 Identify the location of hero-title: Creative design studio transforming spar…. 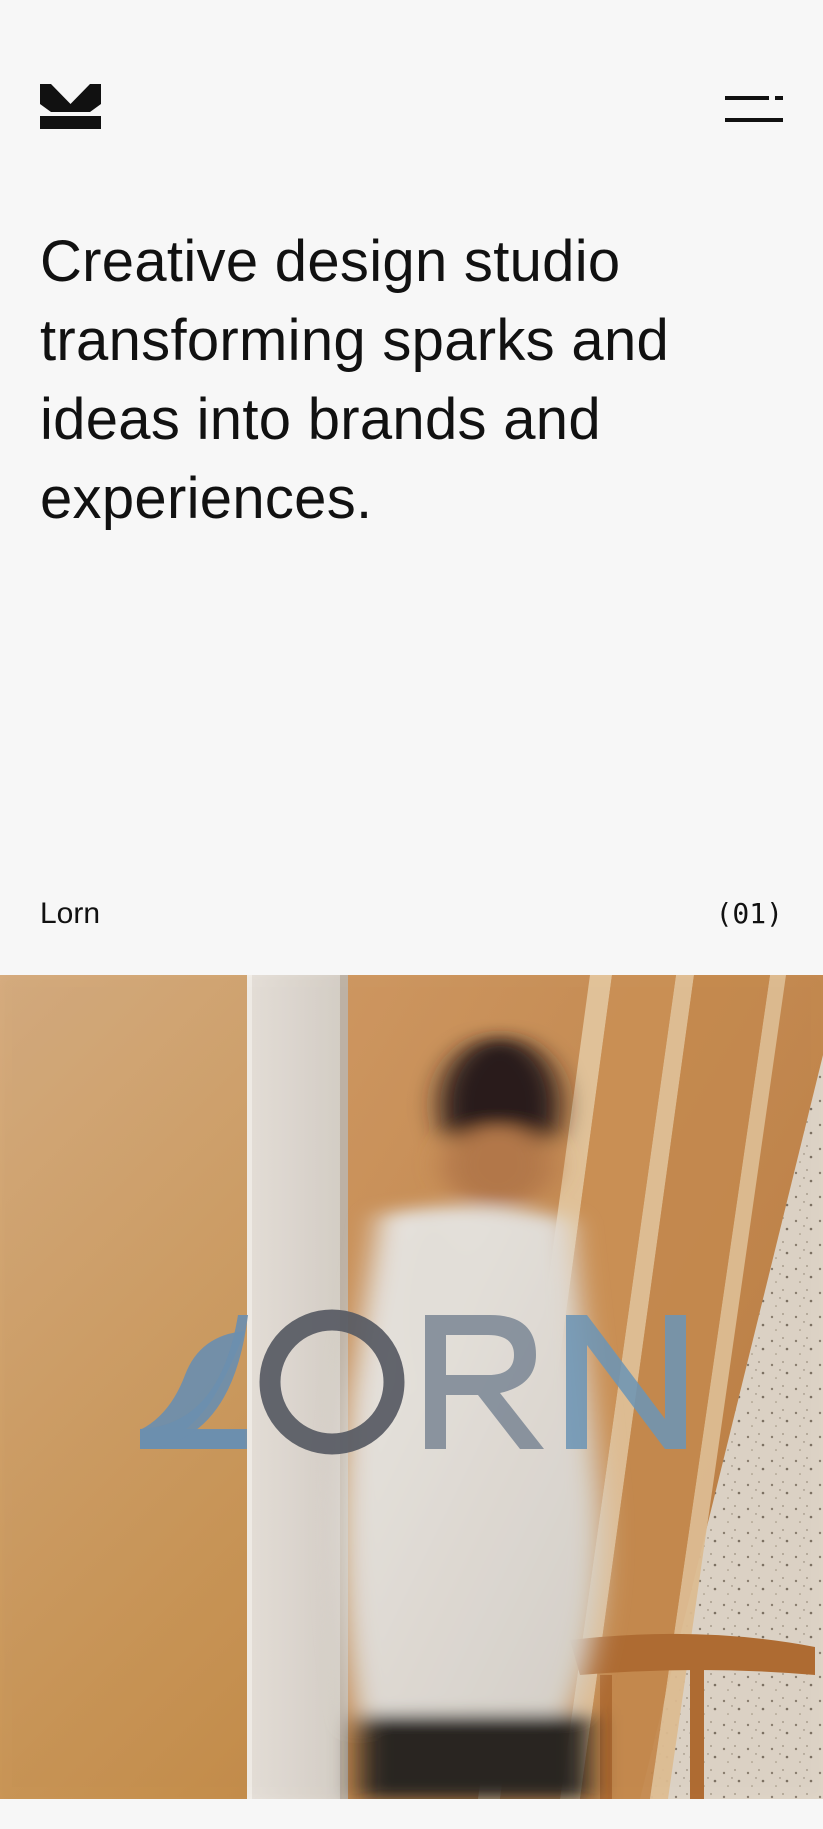
(355, 380).